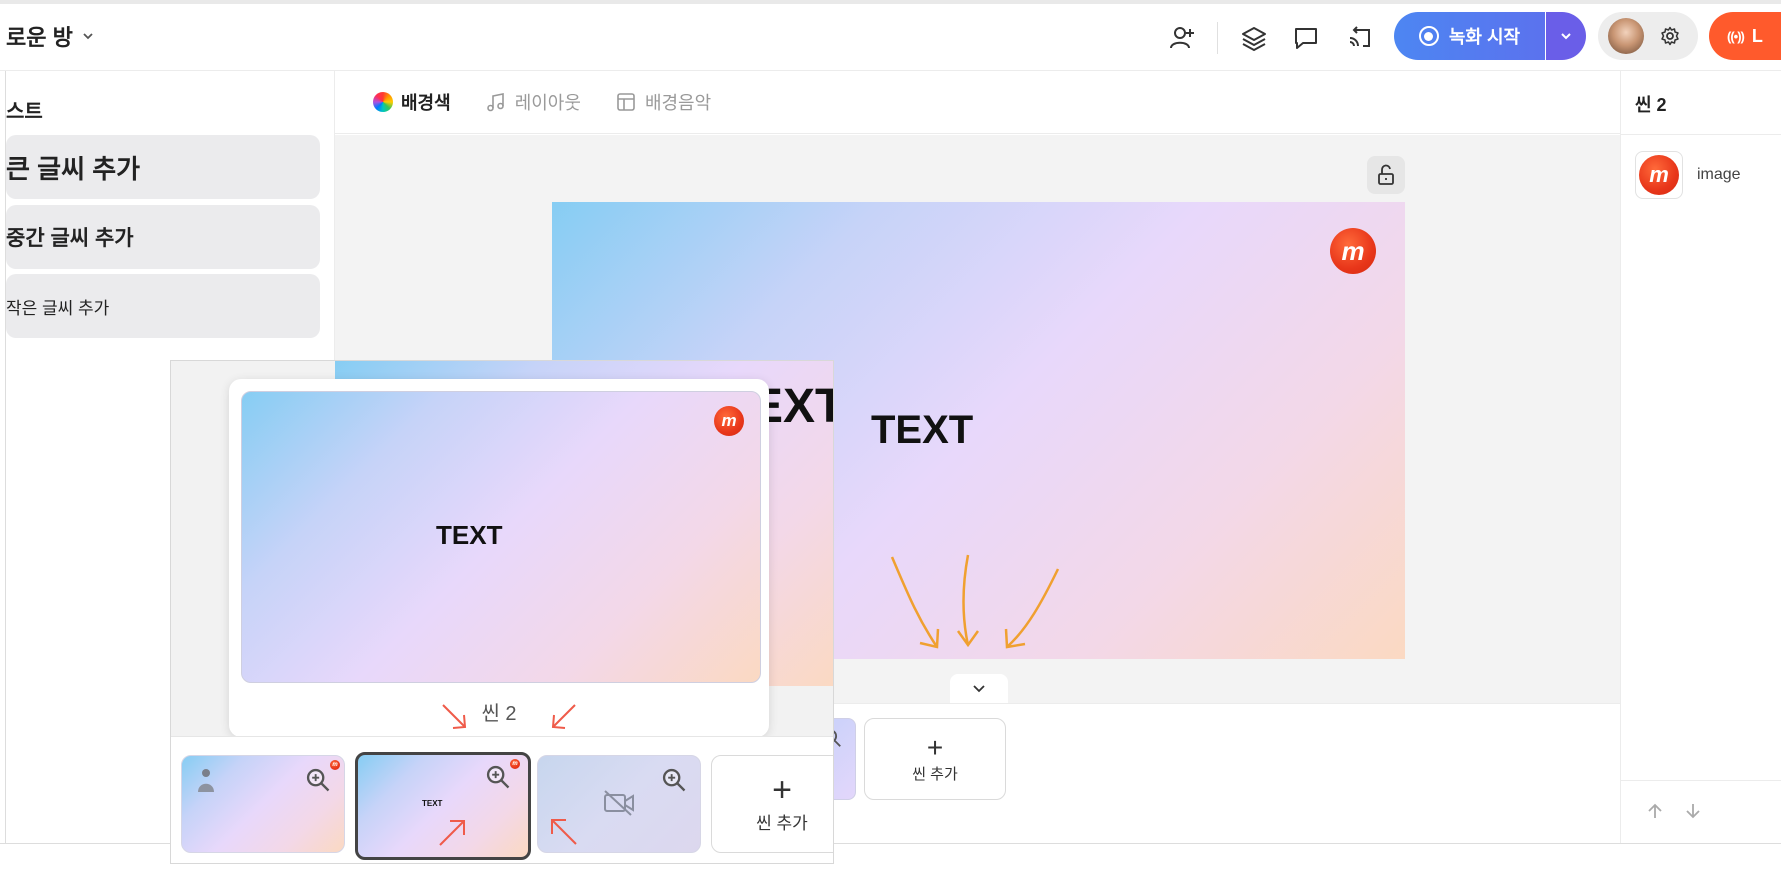 The width and height of the screenshot is (1781, 870). What do you see at coordinates (1648, 36) in the screenshot?
I see `profile-settings-pill` at bounding box center [1648, 36].